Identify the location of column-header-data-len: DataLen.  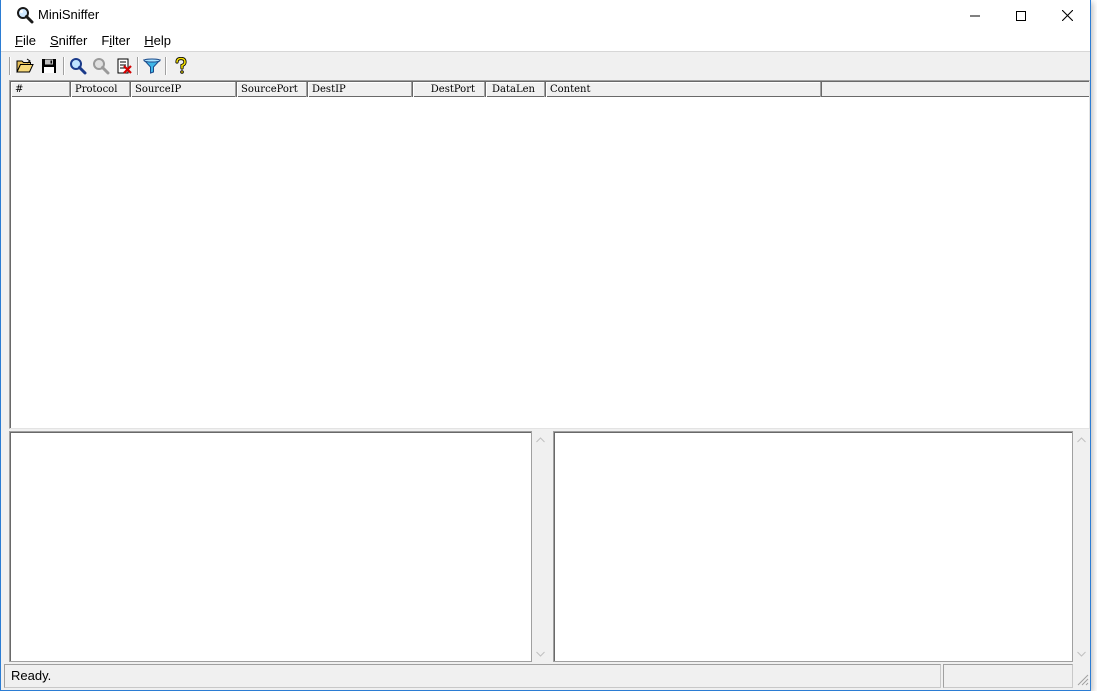
(516, 89).